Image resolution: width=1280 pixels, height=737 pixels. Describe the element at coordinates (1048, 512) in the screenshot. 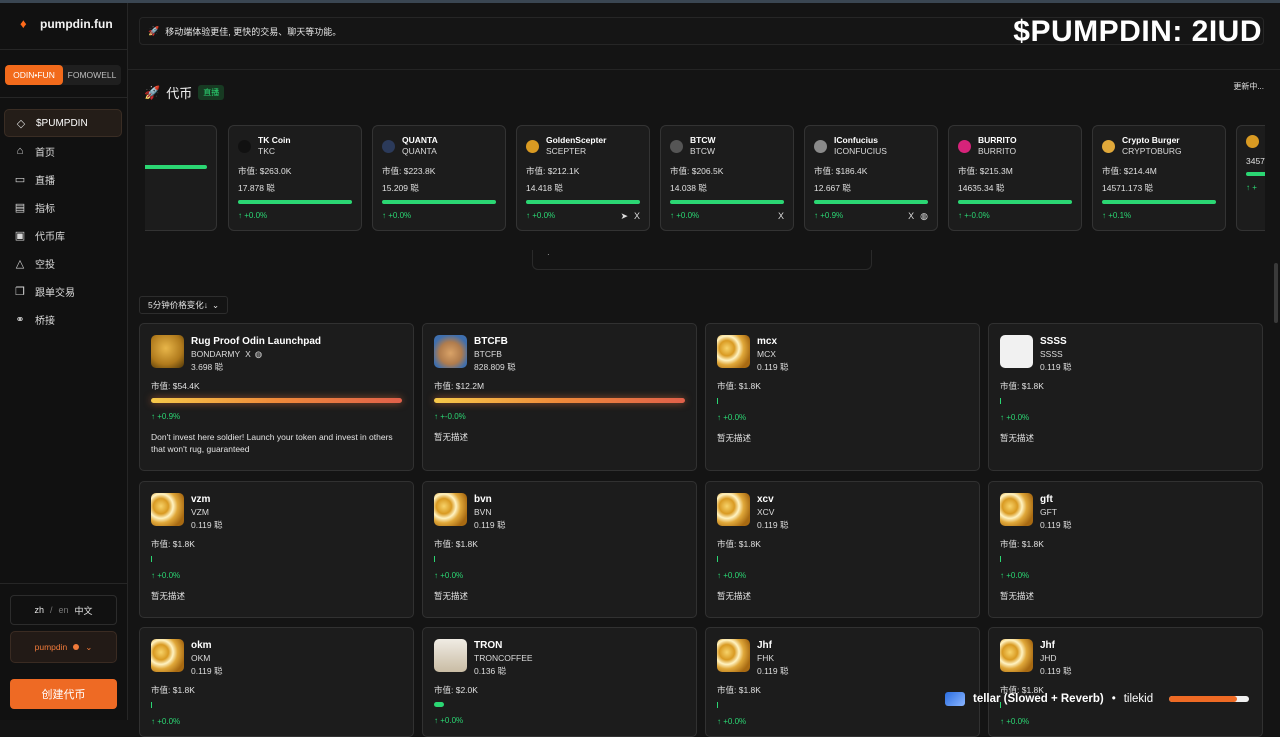

I see `token-symbol: GFT` at that location.